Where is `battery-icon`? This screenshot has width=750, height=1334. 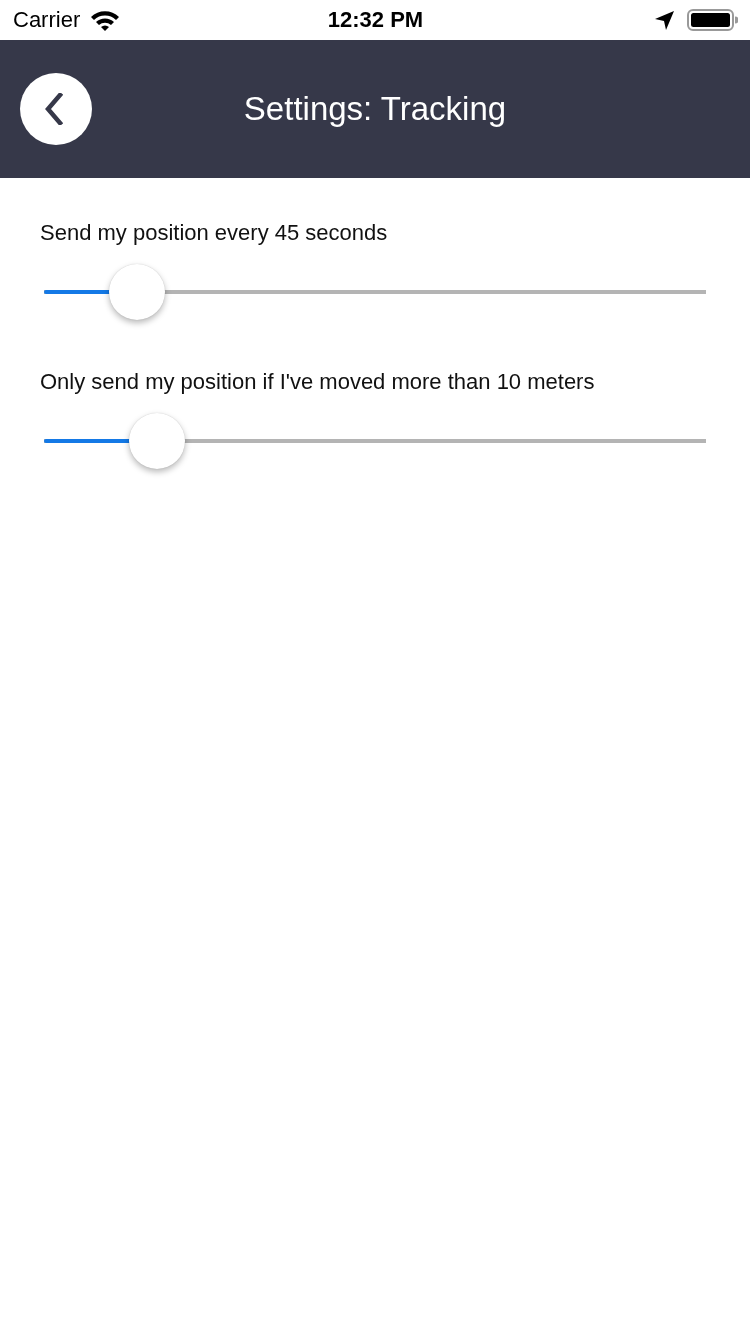 battery-icon is located at coordinates (712, 20).